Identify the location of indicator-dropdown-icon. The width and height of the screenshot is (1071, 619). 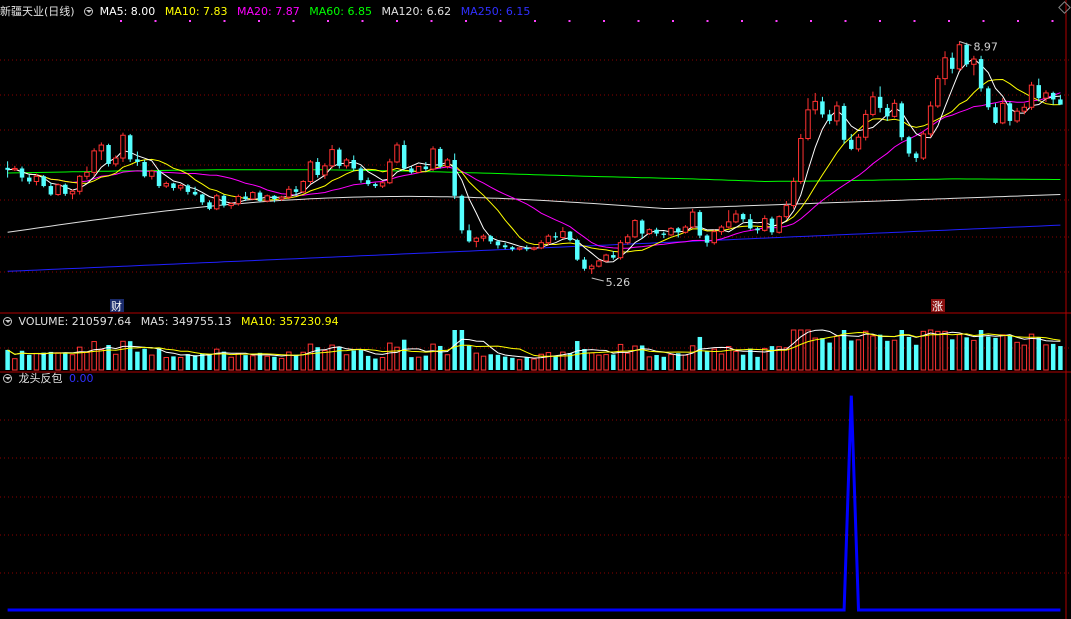
(7, 378).